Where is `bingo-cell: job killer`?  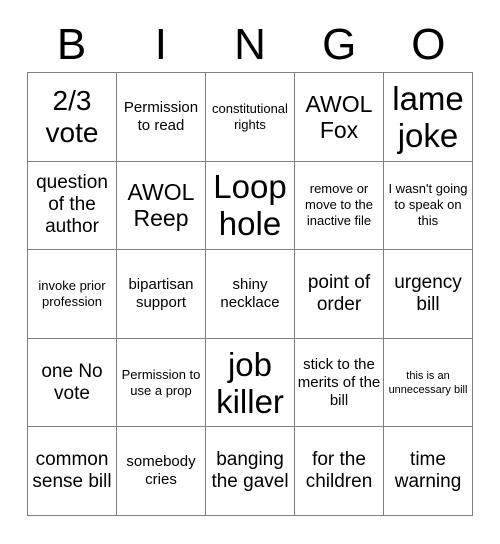 bingo-cell: job killer is located at coordinates (250, 383).